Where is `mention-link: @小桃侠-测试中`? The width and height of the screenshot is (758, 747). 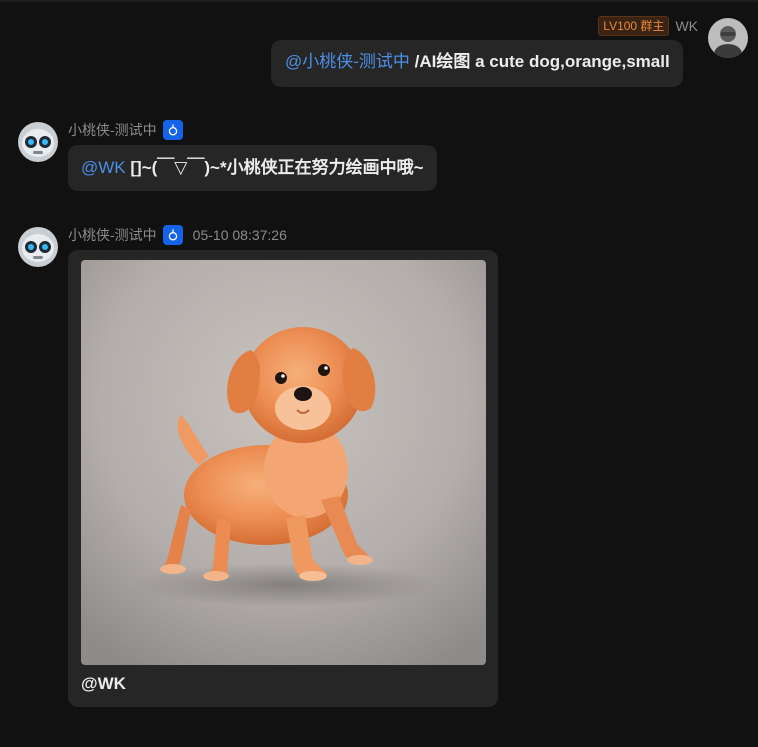
mention-link: @小桃侠-测试中 is located at coordinates (347, 61).